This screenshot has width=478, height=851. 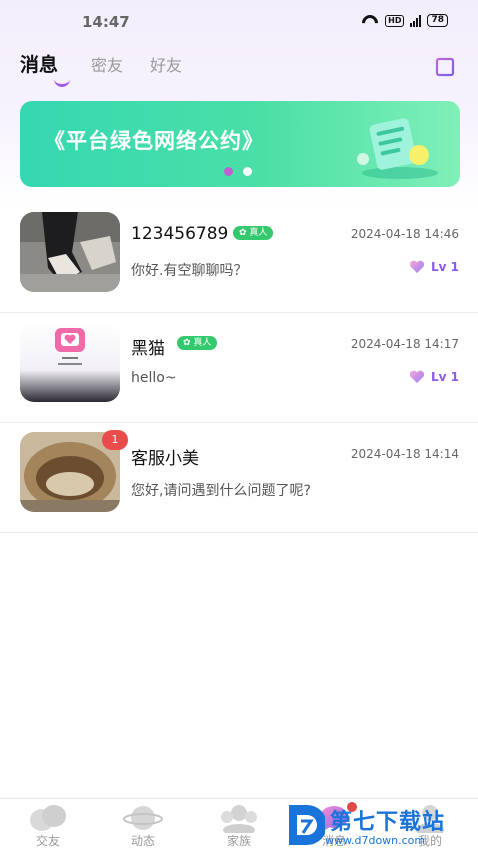 I want to click on nav-label: 动态, so click(x=142, y=841).